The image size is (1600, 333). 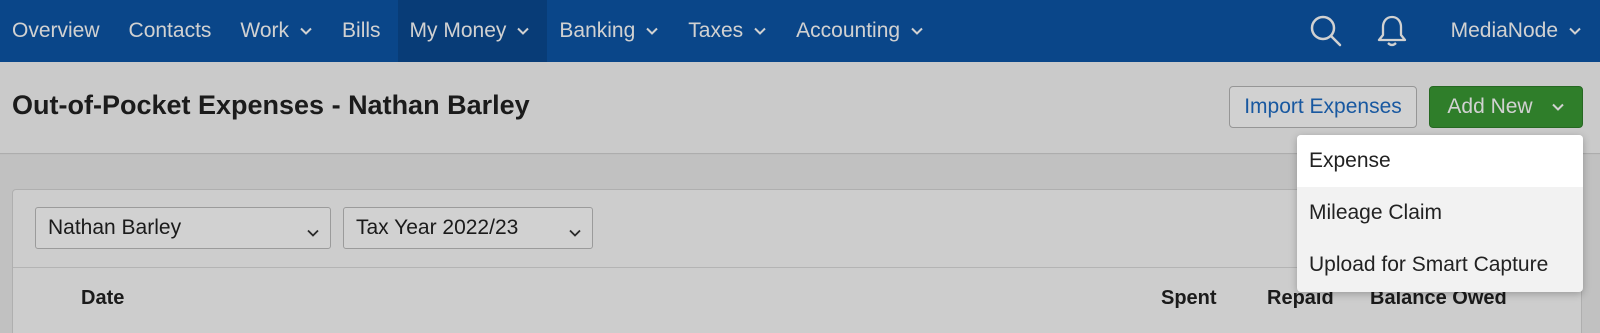 I want to click on menu-item-upload-smart-capture: Upload for Smart Capture, so click(x=1440, y=265).